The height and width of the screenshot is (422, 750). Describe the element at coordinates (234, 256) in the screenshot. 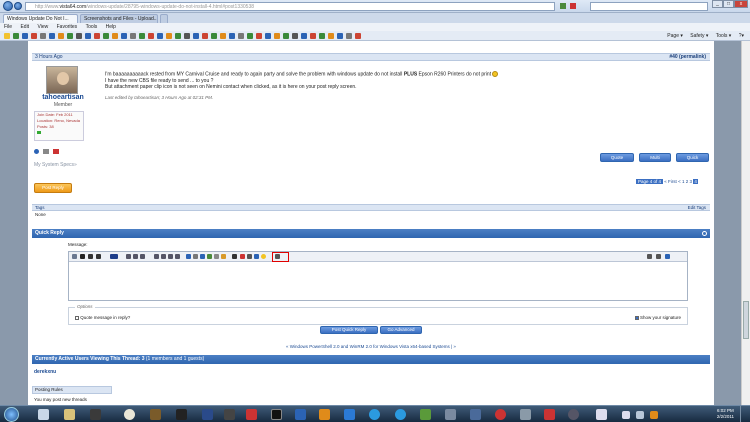

I see `hash-icon` at that location.